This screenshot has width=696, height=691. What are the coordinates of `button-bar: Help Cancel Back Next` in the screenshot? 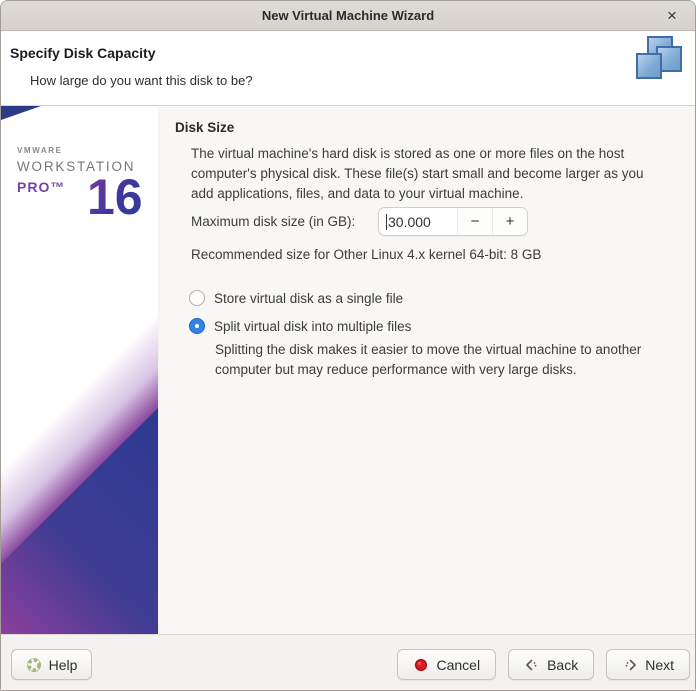 It's located at (348, 662).